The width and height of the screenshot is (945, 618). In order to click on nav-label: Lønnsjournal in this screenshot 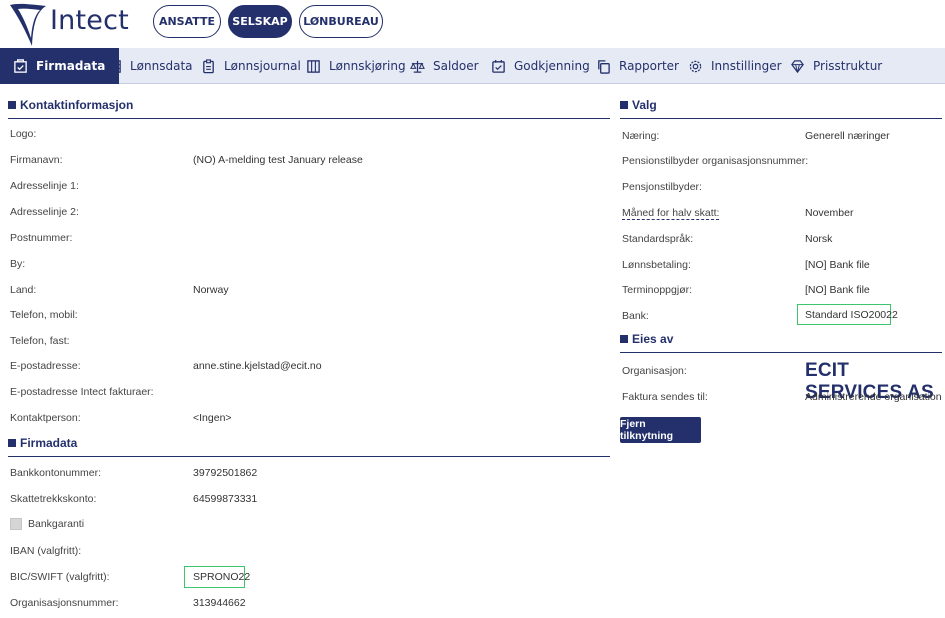, I will do `click(262, 66)`.